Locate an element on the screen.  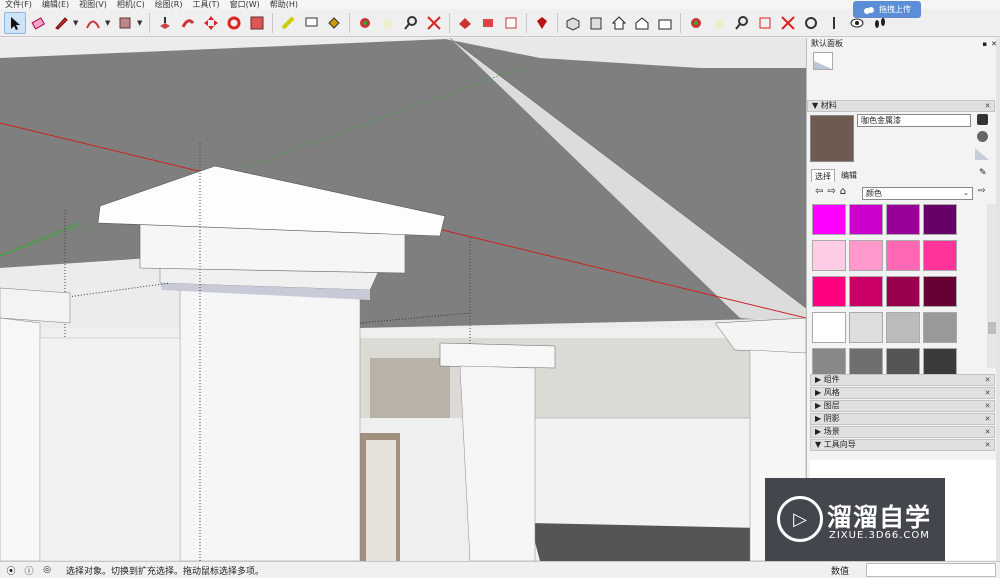
menu-help: 帮助(H) is located at coordinates (284, 4).